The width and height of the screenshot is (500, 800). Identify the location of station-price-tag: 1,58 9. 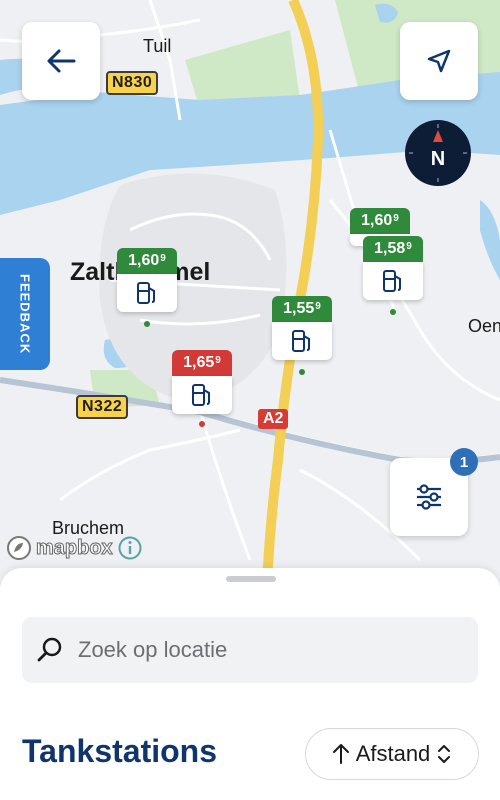
(393, 249).